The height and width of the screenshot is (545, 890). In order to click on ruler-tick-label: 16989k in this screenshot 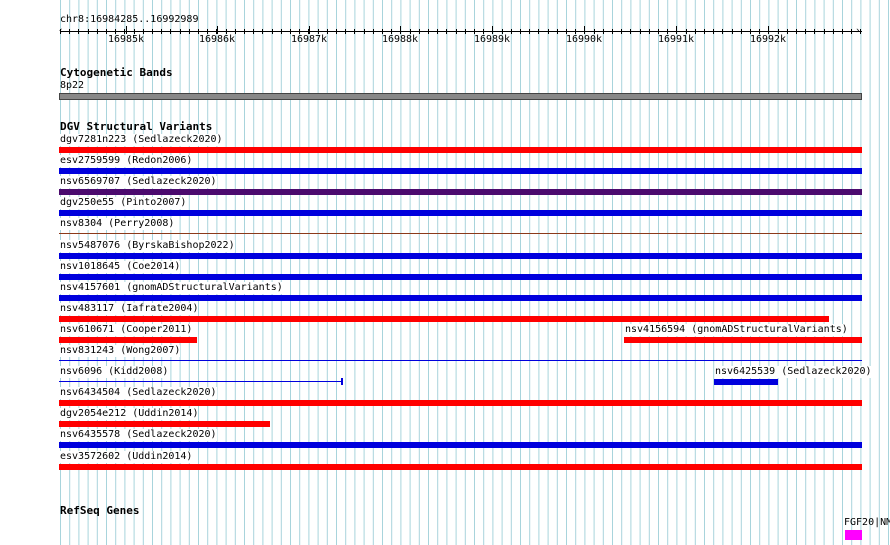, I will do `click(492, 39)`.